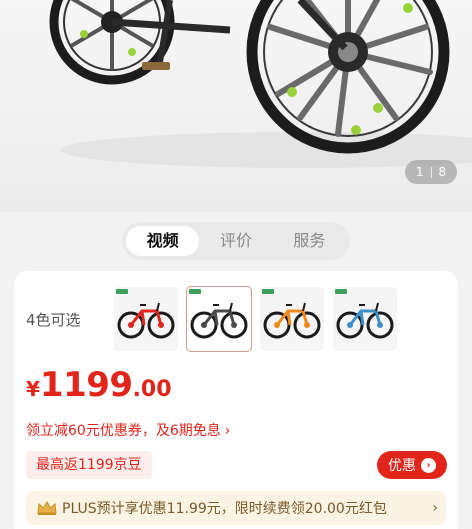 The width and height of the screenshot is (472, 529). I want to click on variant-count-label: 4色可选, so click(53, 320).